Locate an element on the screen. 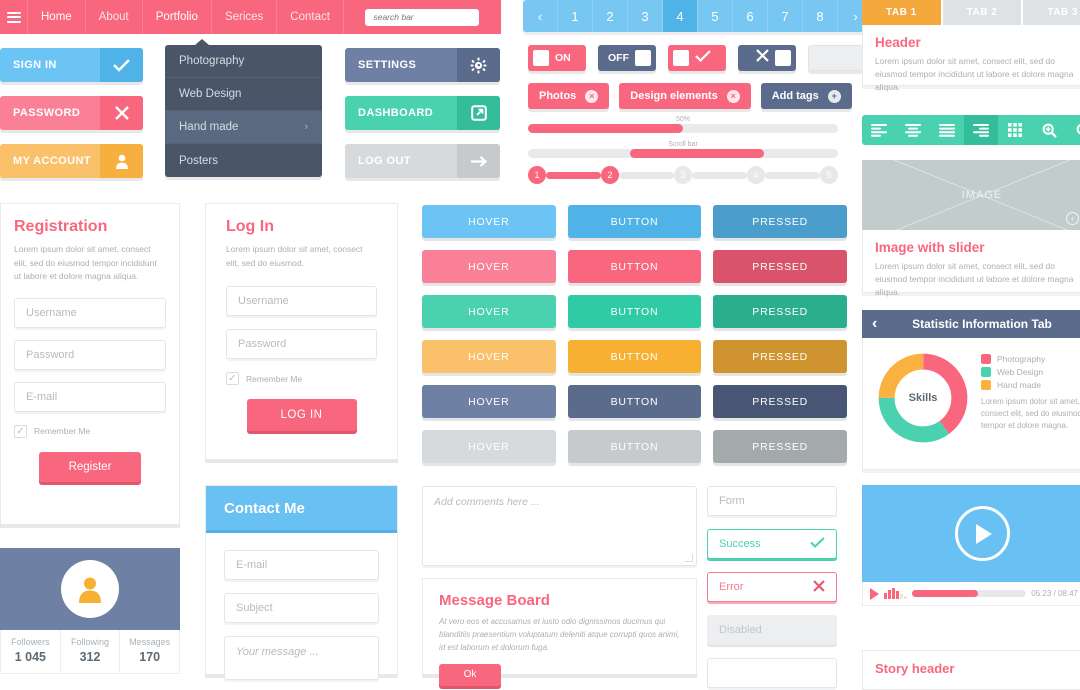  video-progress-track is located at coordinates (969, 593).